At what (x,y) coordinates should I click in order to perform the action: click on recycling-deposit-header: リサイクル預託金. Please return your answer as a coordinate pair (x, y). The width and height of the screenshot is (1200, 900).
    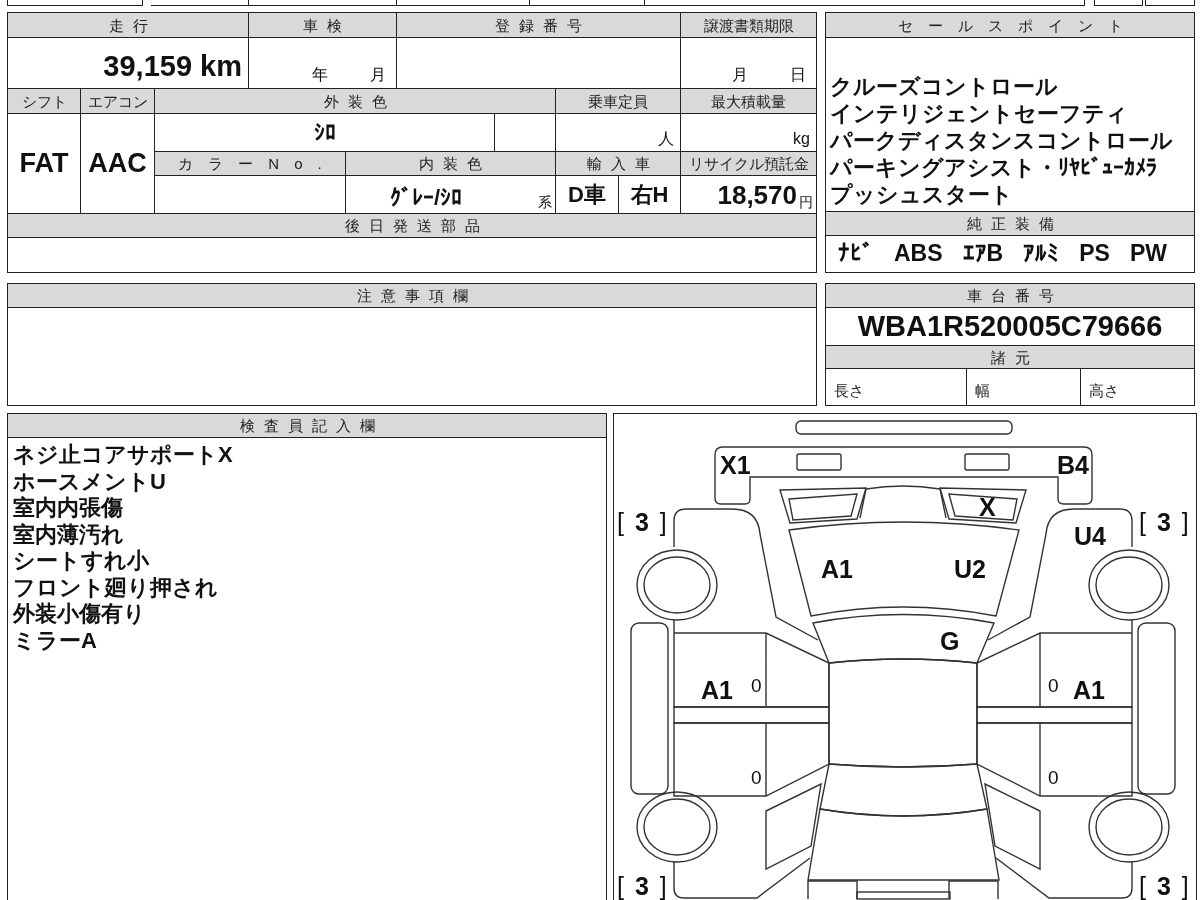
    Looking at the image, I should click on (748, 163).